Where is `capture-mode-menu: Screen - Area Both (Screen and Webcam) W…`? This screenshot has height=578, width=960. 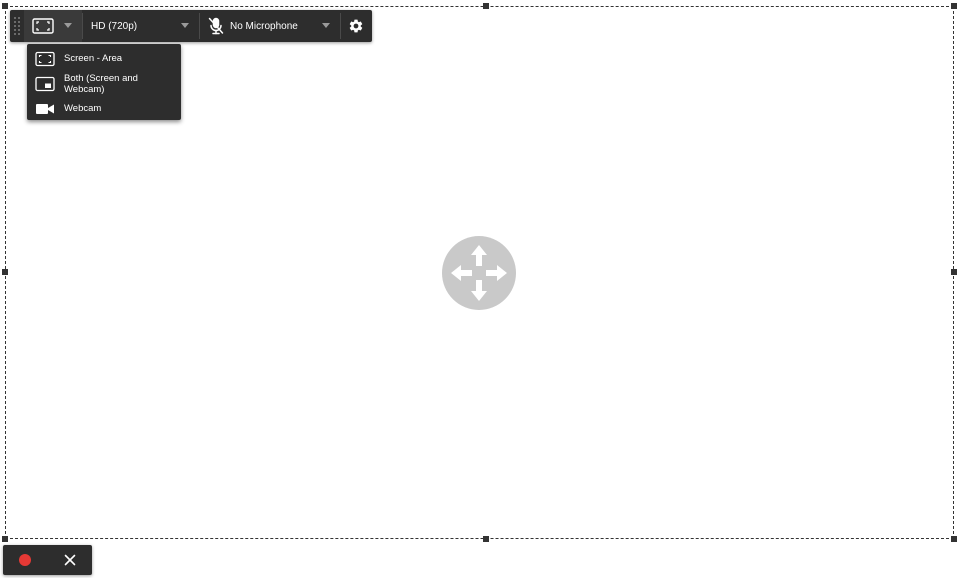 capture-mode-menu: Screen - Area Both (Screen and Webcam) W… is located at coordinates (104, 82).